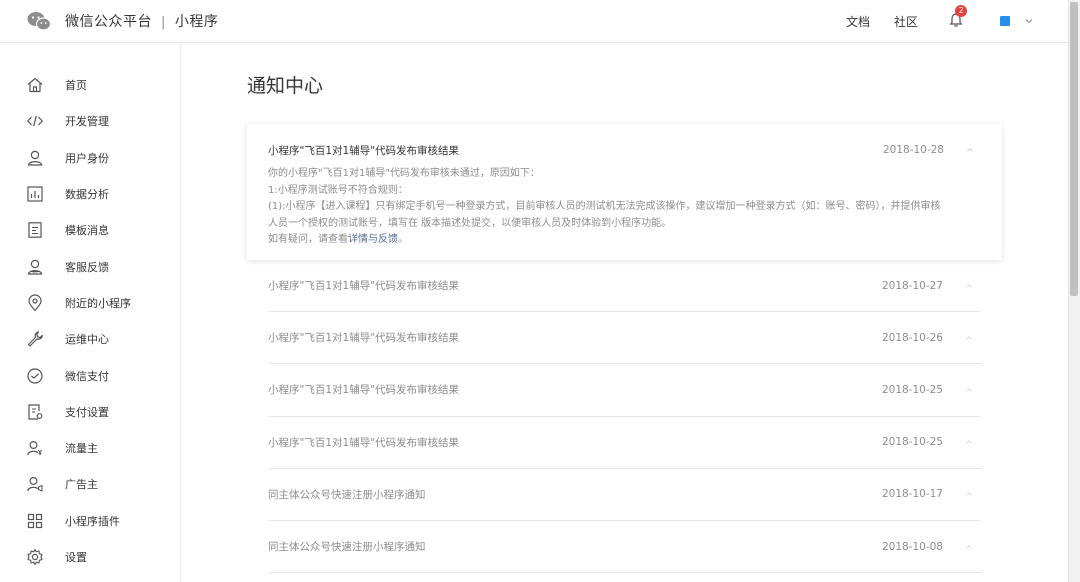 This screenshot has height=582, width=1080. I want to click on traffic-owner-icon, so click(34, 448).